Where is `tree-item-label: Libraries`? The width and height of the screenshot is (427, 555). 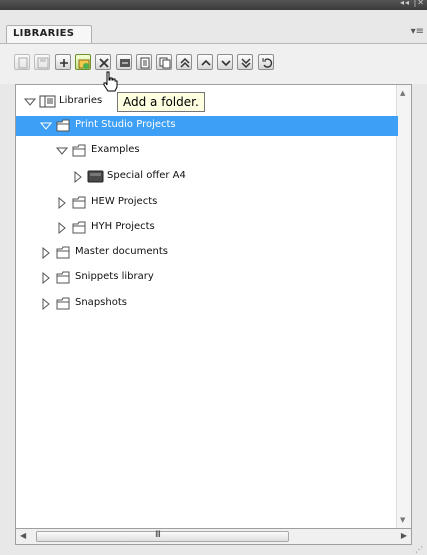 tree-item-label: Libraries is located at coordinates (81, 100).